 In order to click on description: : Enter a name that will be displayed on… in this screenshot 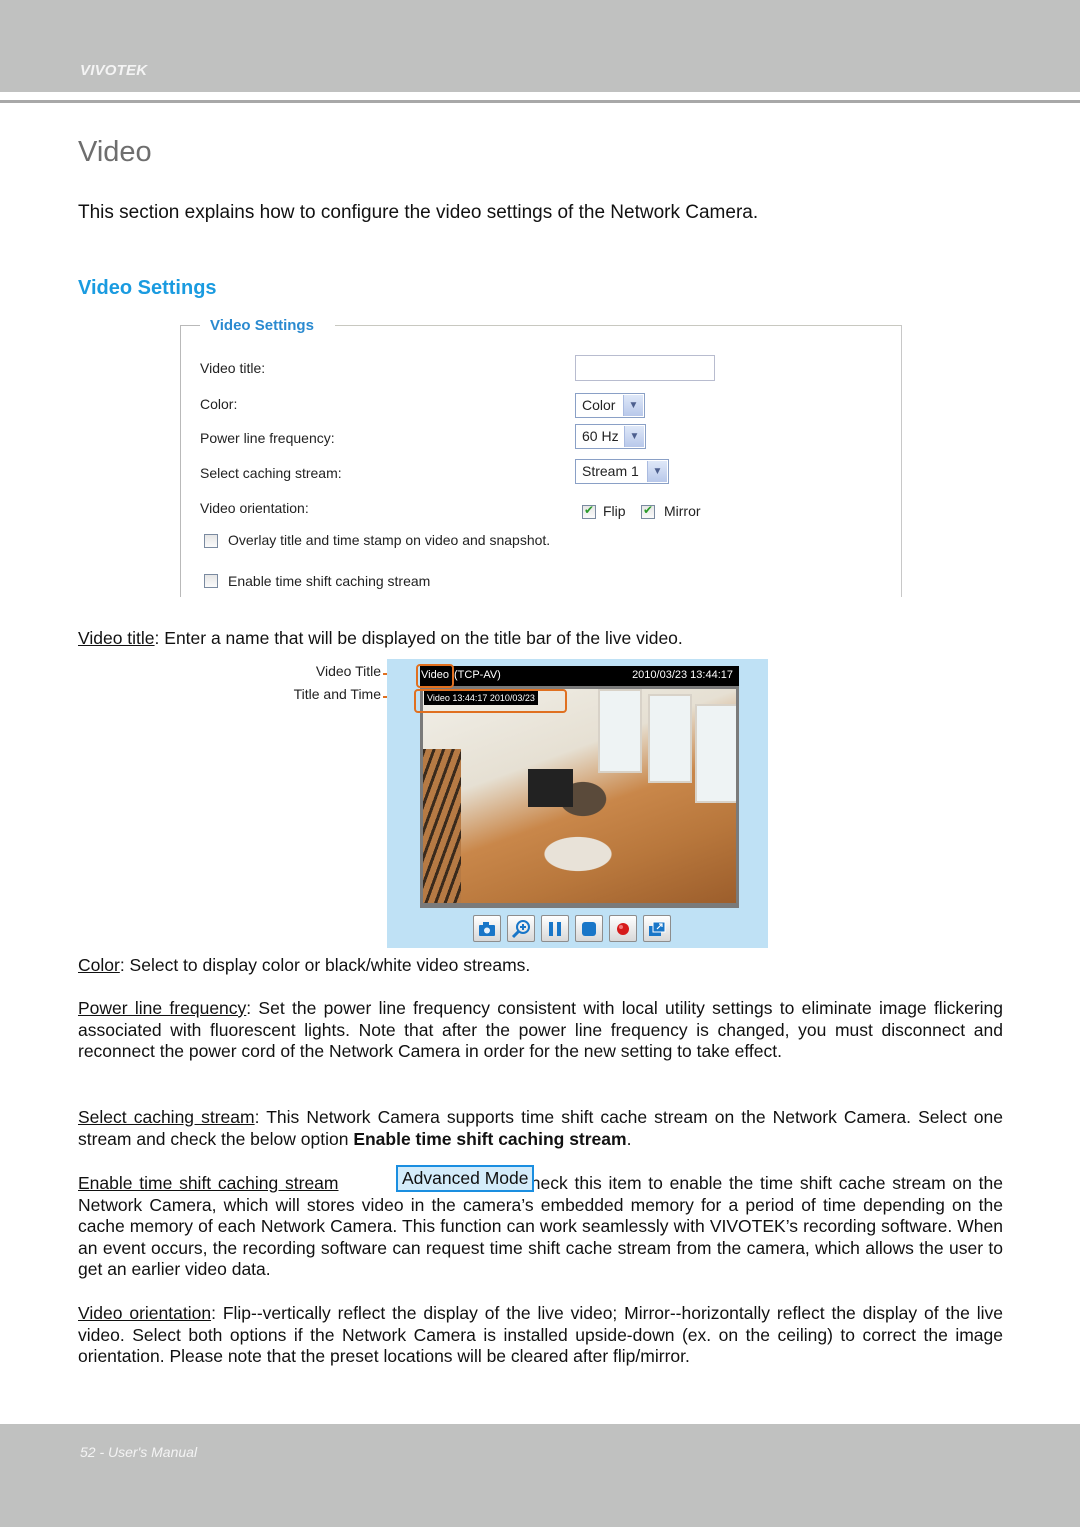, I will do `click(418, 638)`.